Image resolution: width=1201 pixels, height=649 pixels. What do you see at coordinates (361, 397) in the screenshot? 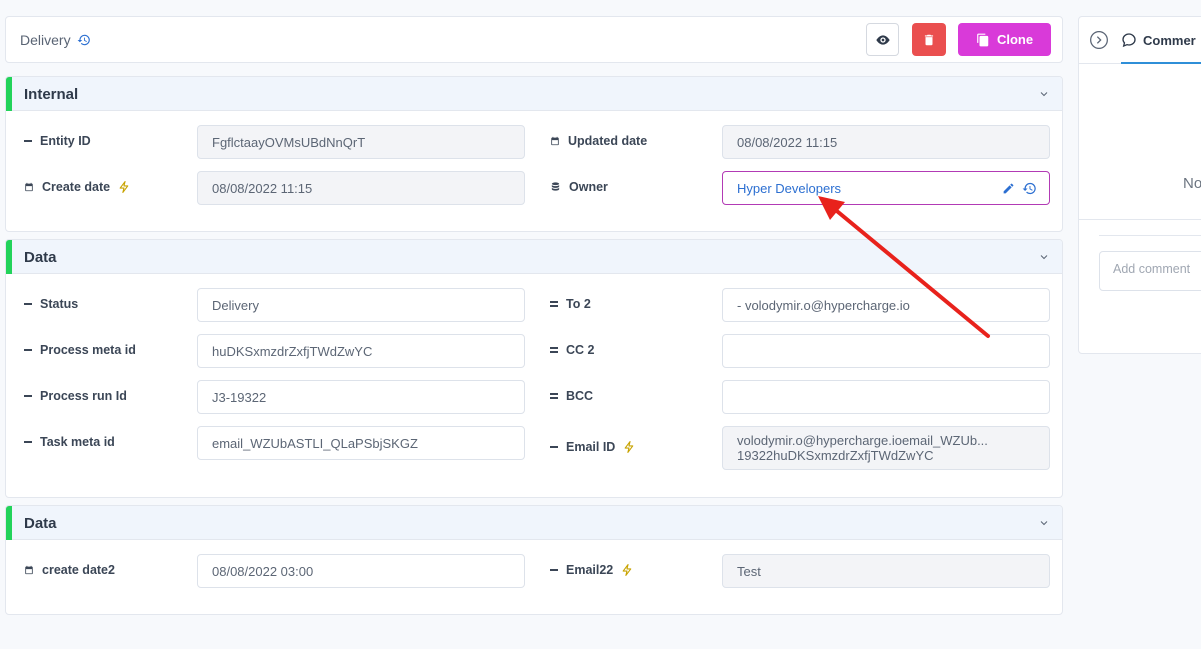
I see `process-run-id-field: J3-19322` at bounding box center [361, 397].